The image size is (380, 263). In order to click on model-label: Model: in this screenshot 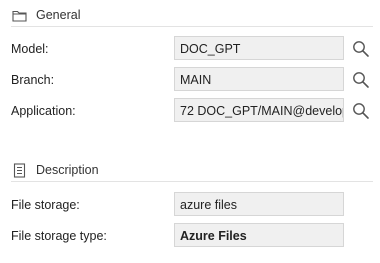, I will do `click(30, 49)`.